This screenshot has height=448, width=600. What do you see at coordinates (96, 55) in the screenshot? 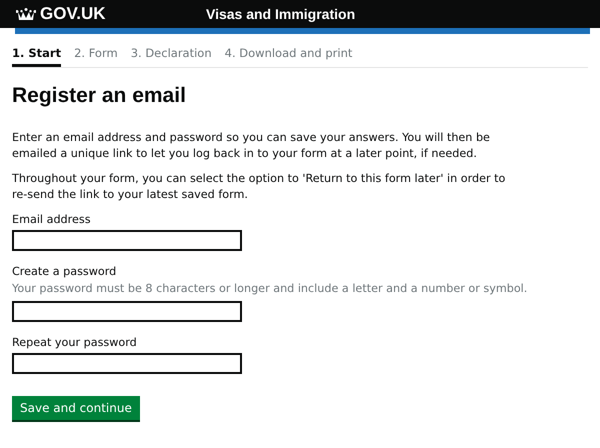
I see `step-tab: 2. Form` at bounding box center [96, 55].